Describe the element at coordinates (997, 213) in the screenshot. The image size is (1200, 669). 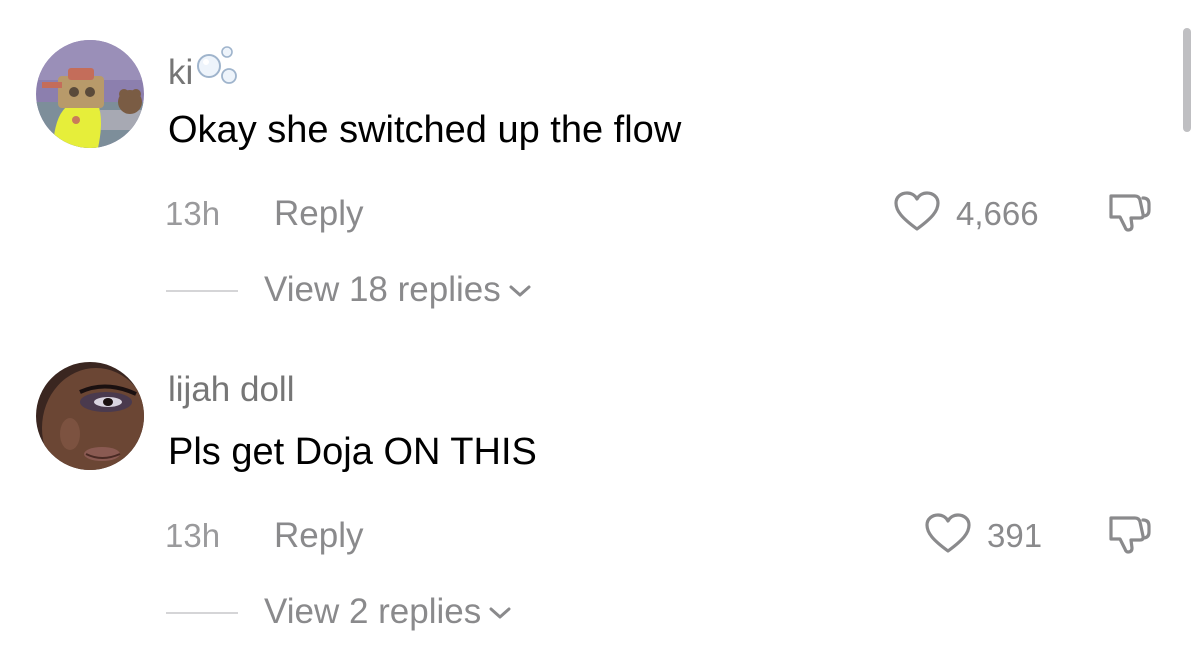
I see `like-count: 4,666` at that location.